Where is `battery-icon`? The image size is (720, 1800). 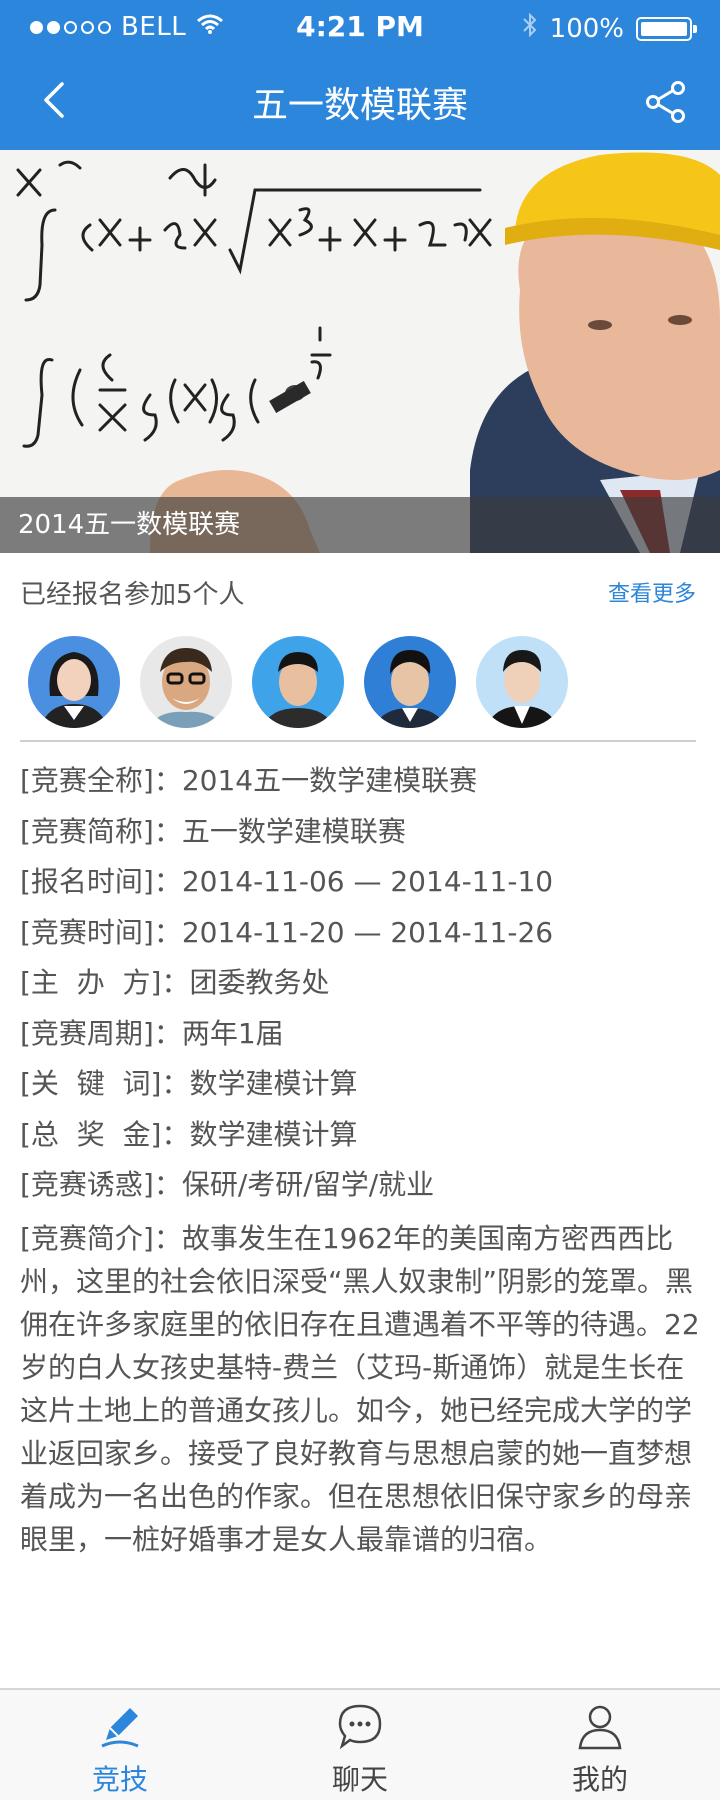
battery-icon is located at coordinates (666, 28).